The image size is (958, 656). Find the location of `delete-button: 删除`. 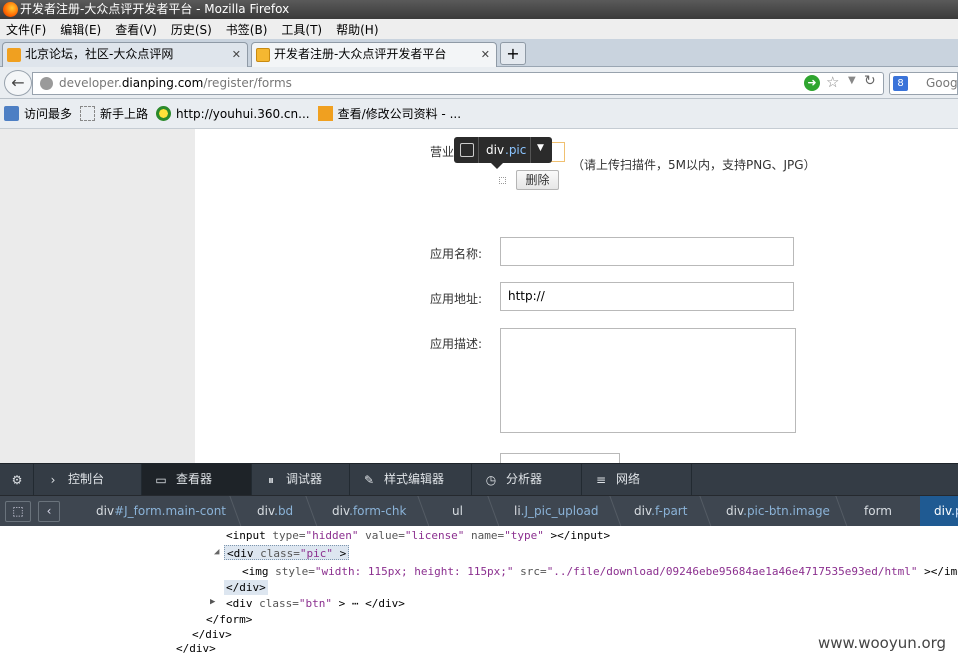

delete-button: 删除 is located at coordinates (537, 180).